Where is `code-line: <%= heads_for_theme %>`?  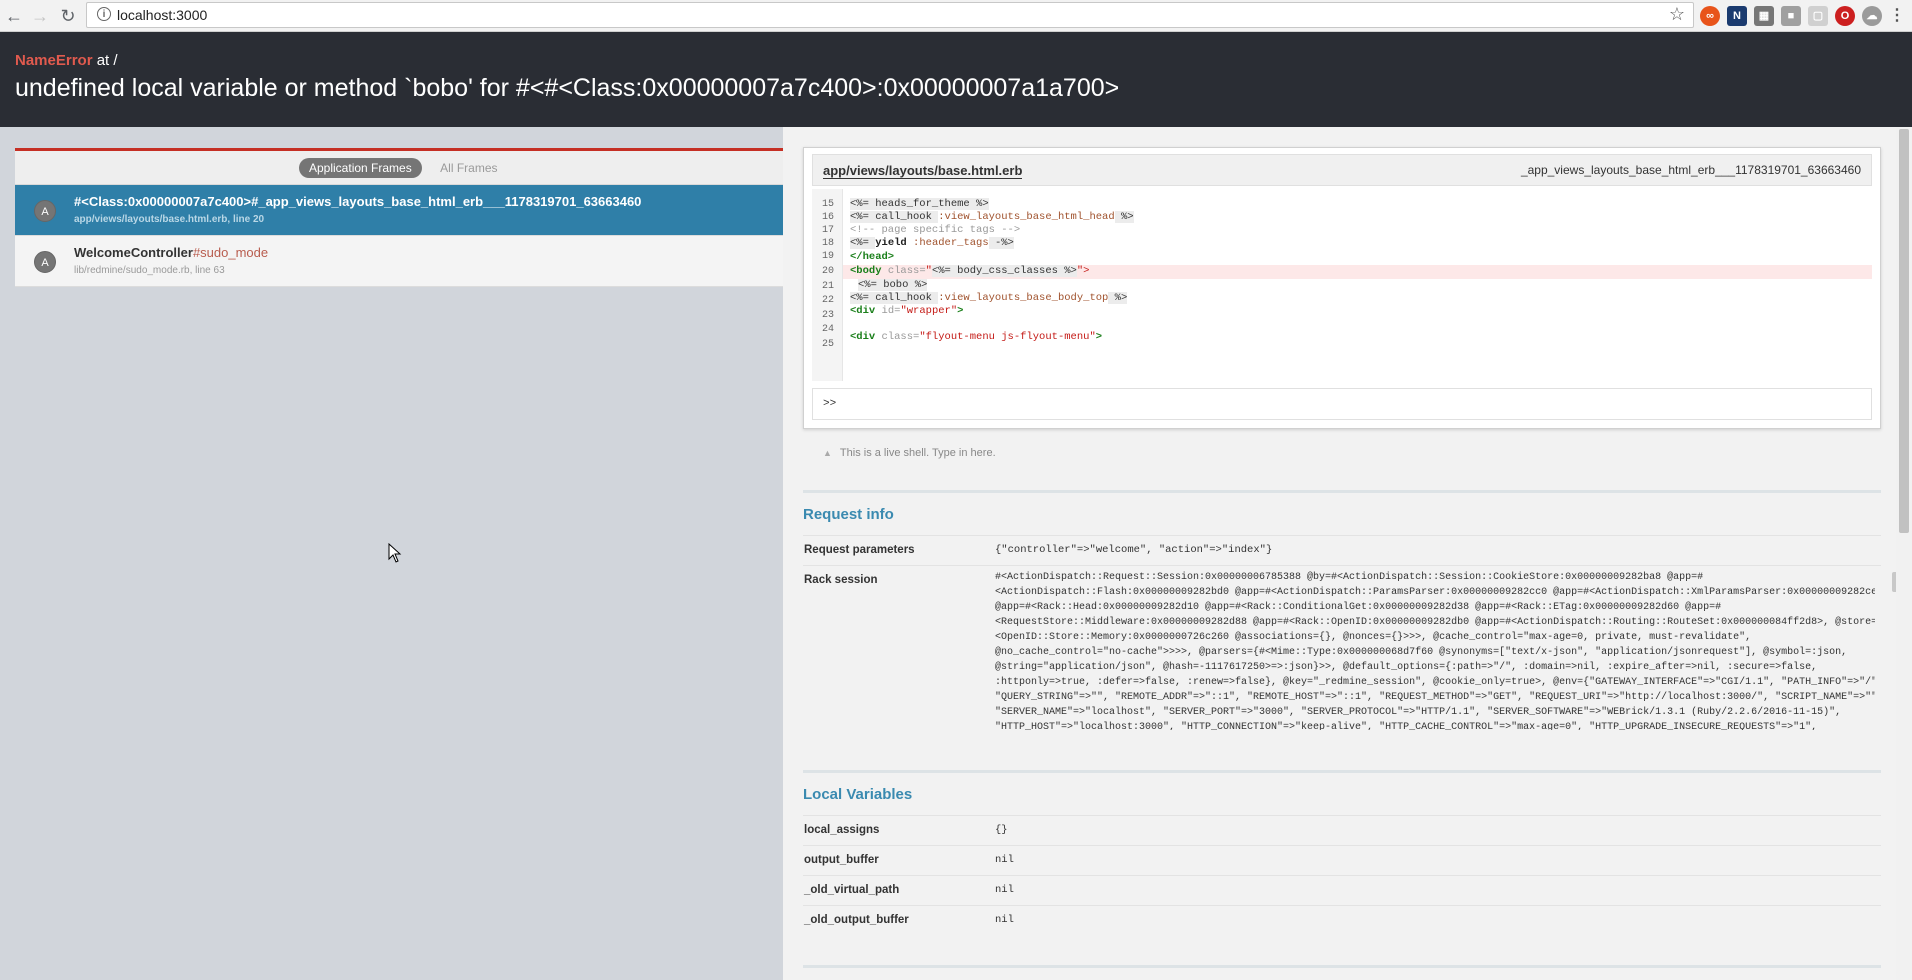
code-line: <%= heads_for_theme %> is located at coordinates (919, 204).